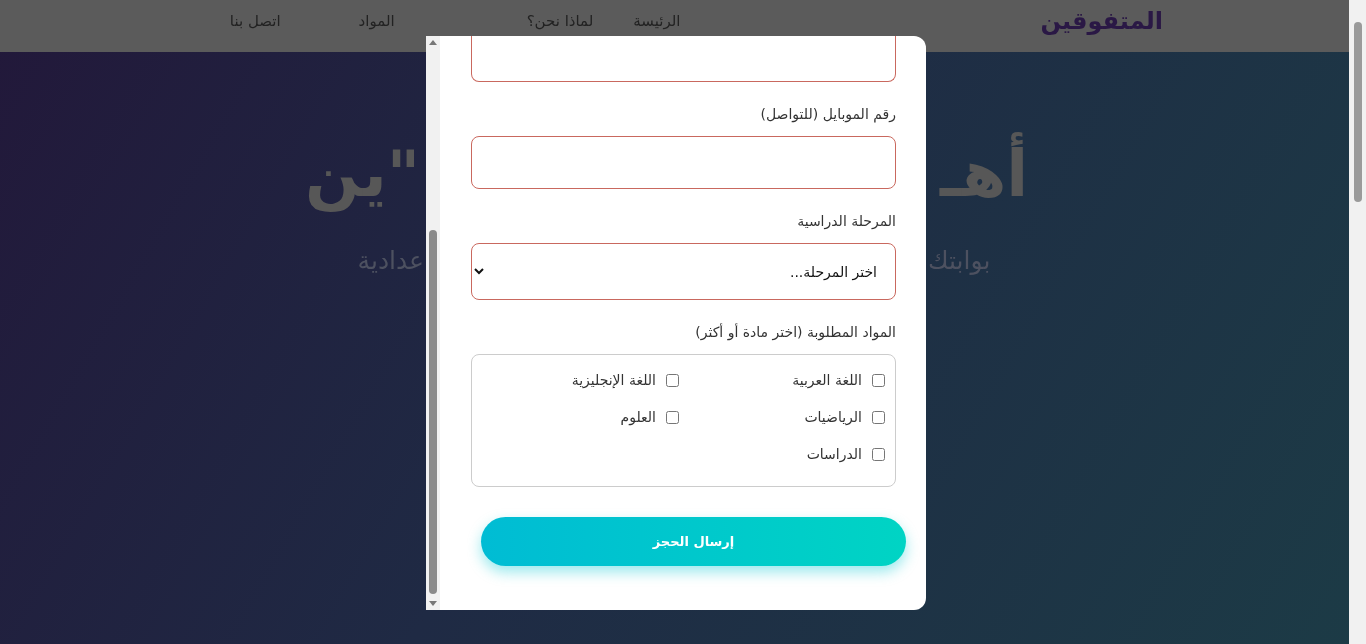  What do you see at coordinates (433, 603) in the screenshot?
I see `scroll-down-icon` at bounding box center [433, 603].